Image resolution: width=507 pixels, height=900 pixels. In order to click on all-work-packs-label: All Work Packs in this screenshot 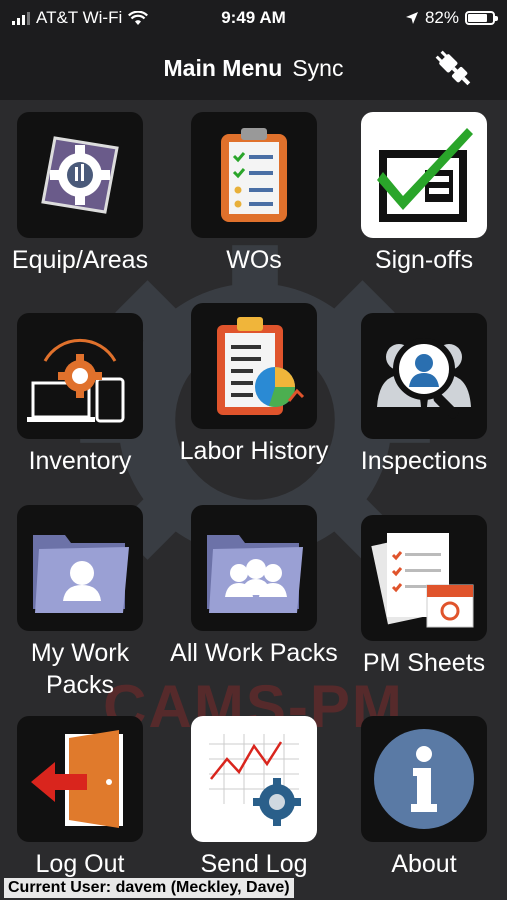, I will do `click(254, 653)`.